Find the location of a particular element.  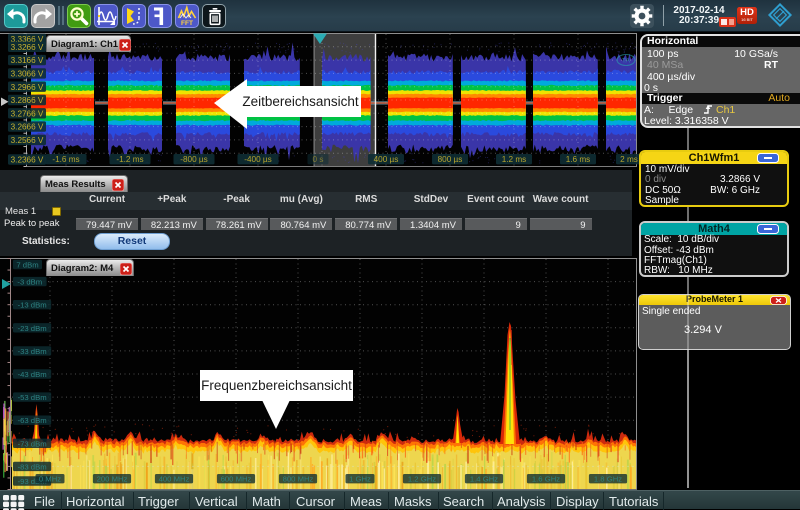

svg-text: 0 MHz is located at coordinates (50, 479).